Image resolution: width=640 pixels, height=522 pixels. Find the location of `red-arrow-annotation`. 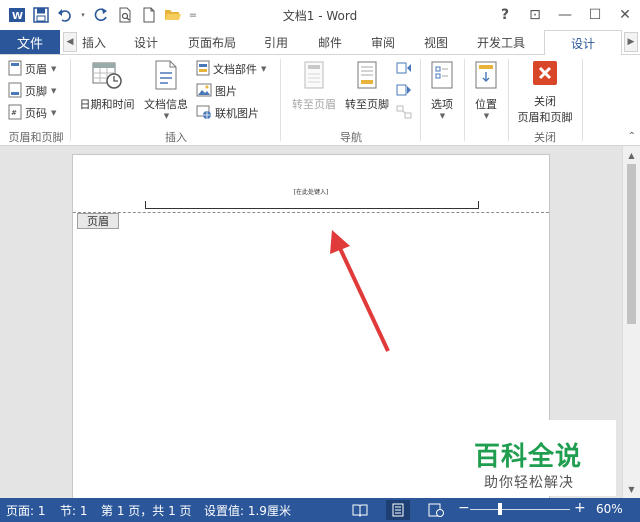

red-arrow-annotation is located at coordinates (360, 291).